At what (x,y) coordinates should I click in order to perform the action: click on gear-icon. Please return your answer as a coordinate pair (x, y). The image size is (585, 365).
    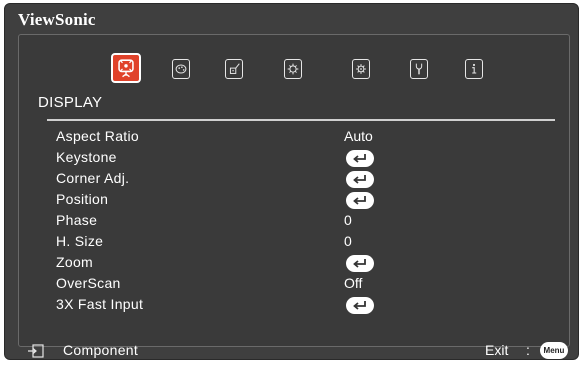
    Looking at the image, I should click on (293, 69).